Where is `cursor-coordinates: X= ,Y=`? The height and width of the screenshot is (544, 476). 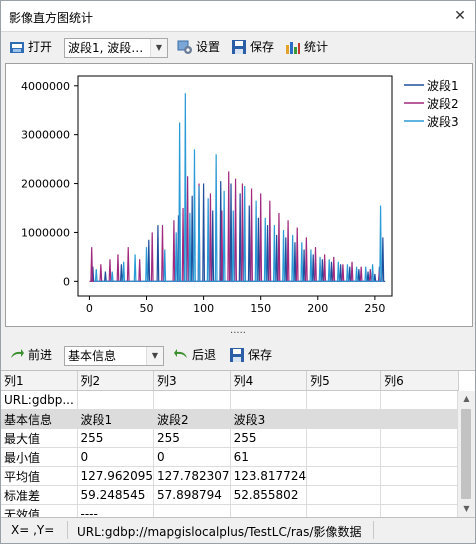 cursor-coordinates: X= ,Y= is located at coordinates (33, 530).